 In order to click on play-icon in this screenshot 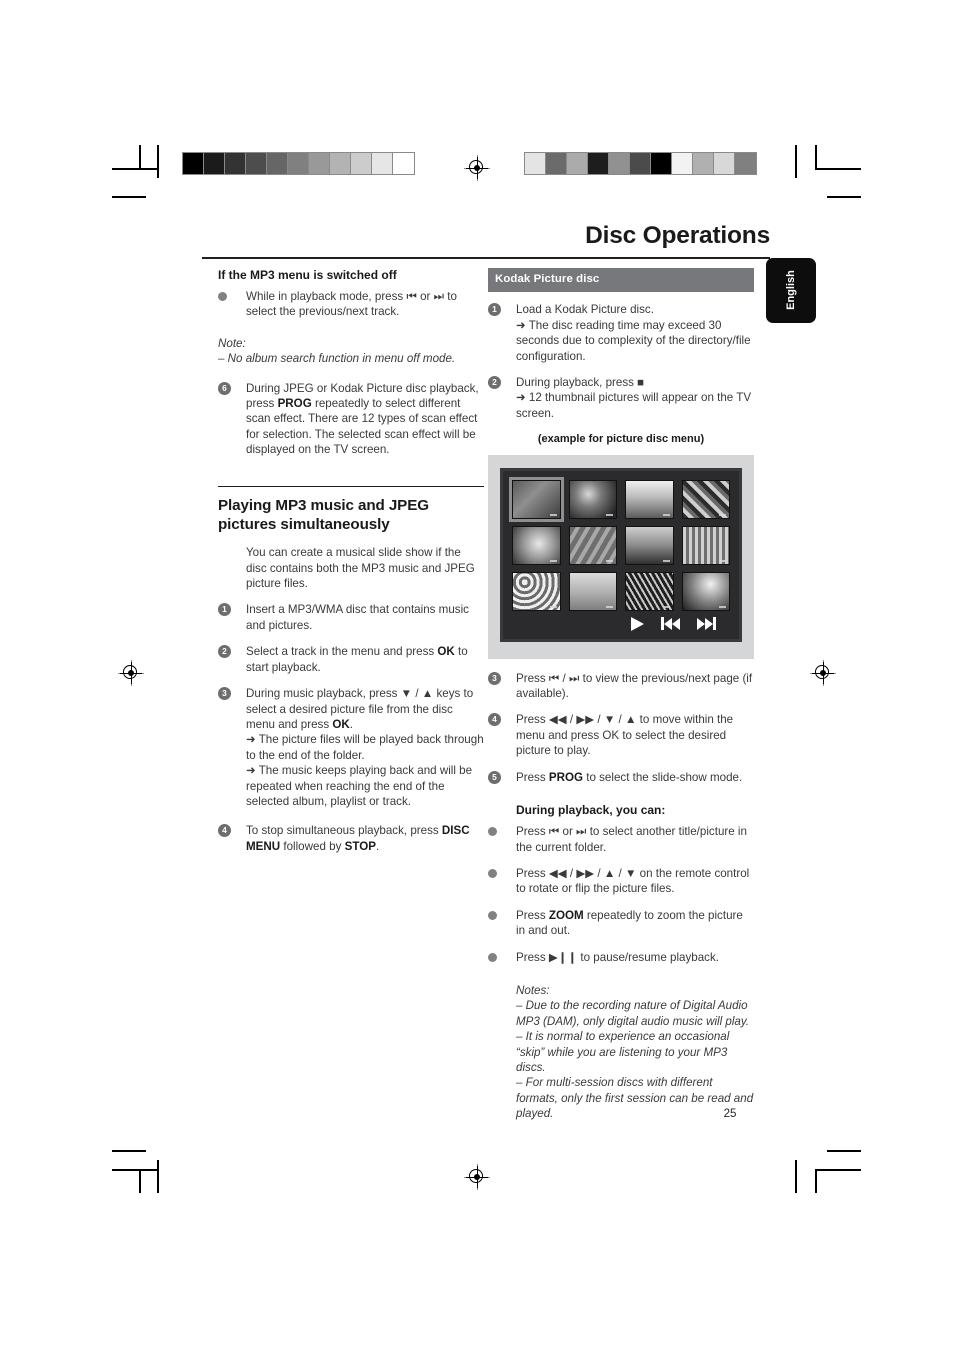, I will do `click(637, 623)`.